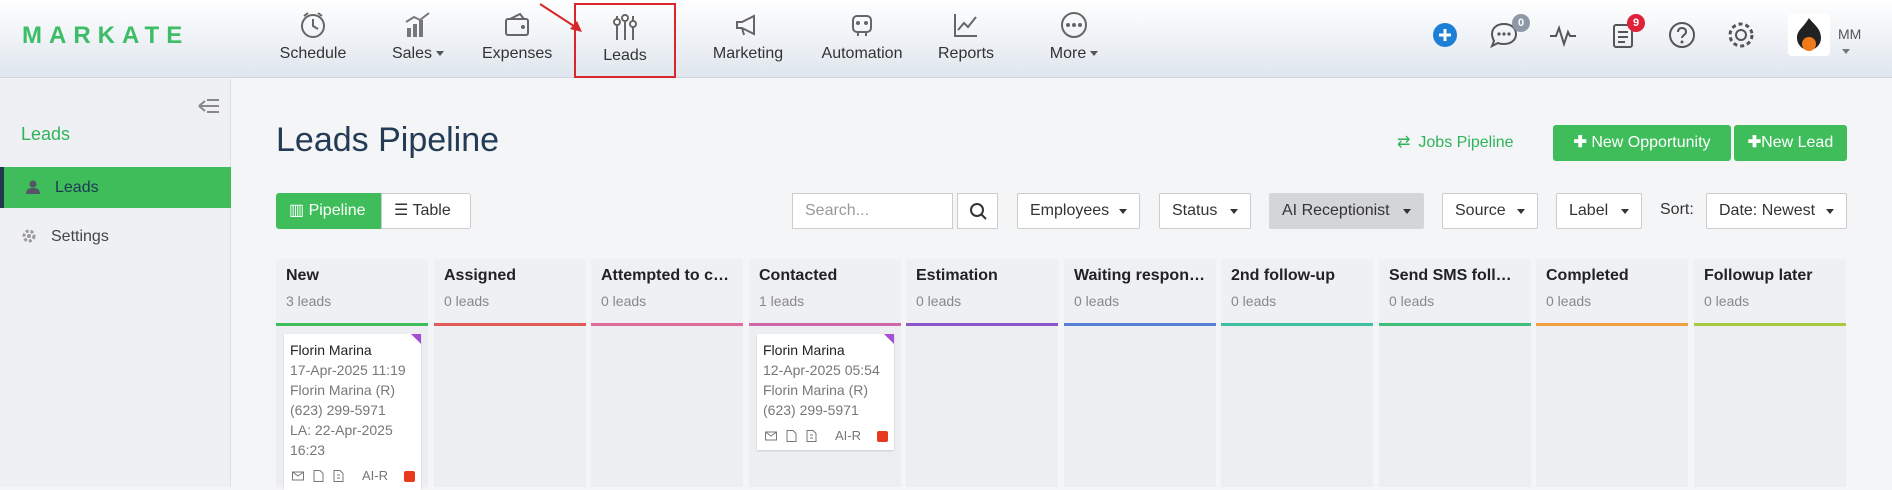 Image resolution: width=1892 pixels, height=490 pixels. I want to click on lead-date: 17-Apr-2025 11:19, so click(348, 370).